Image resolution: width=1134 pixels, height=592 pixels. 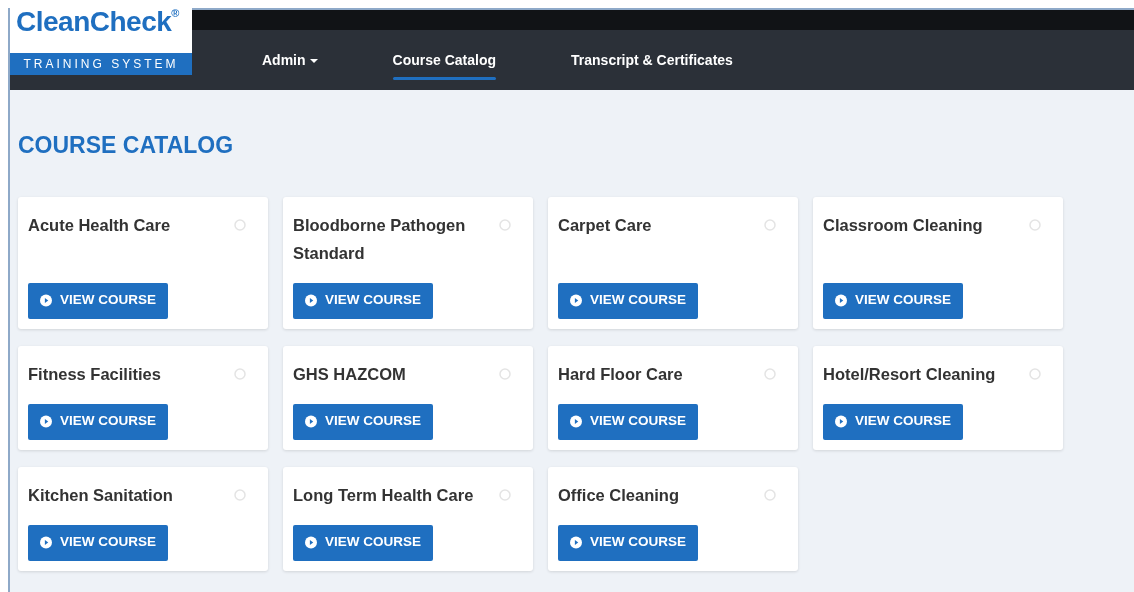 What do you see at coordinates (126, 145) in the screenshot?
I see `page-title: COURSE CATALOG` at bounding box center [126, 145].